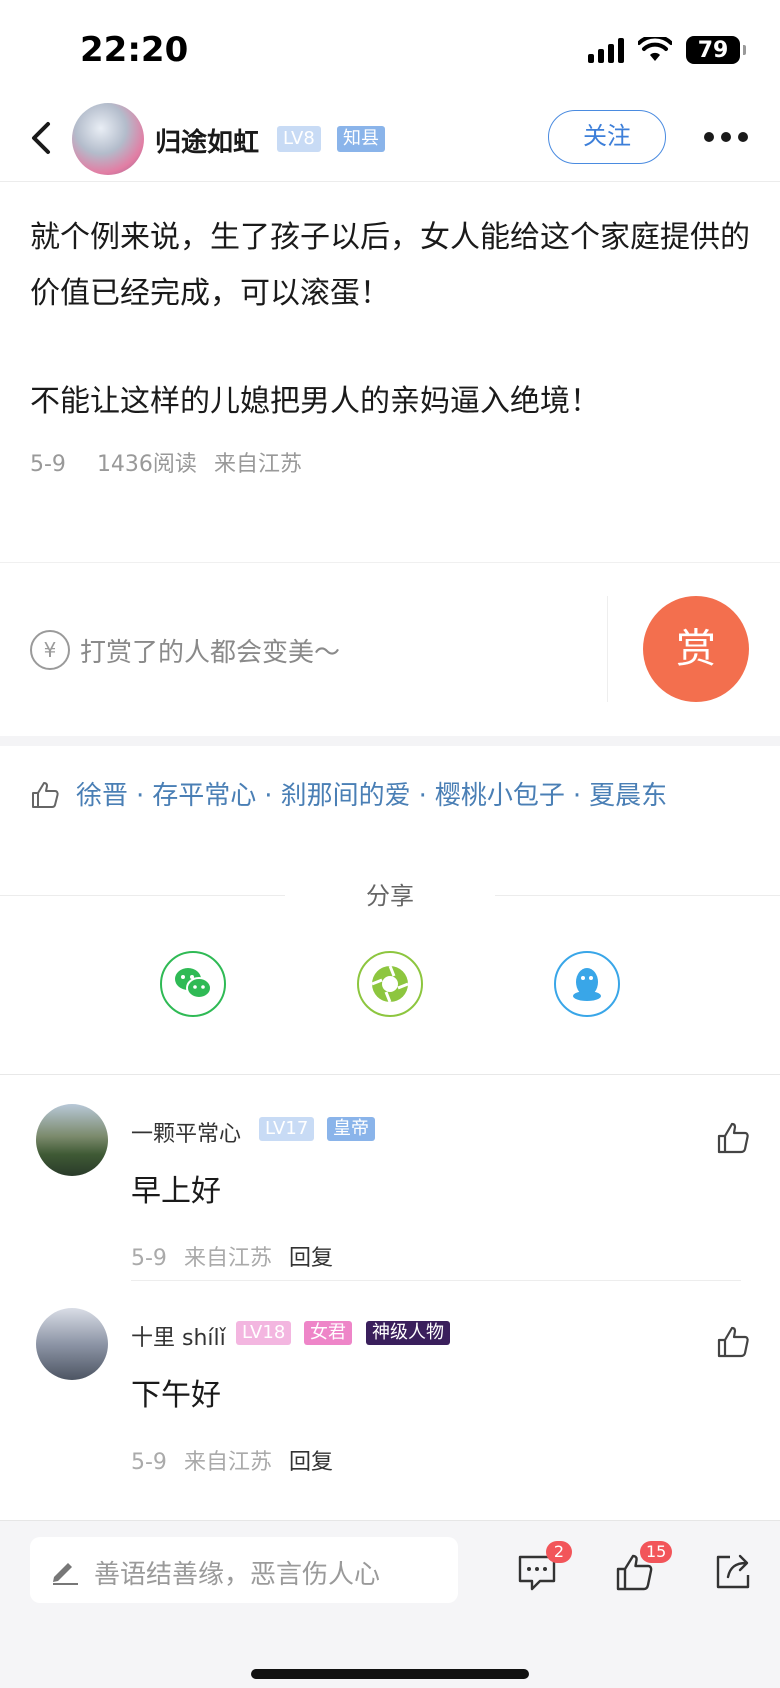  I want to click on battery-icon: 79, so click(716, 50).